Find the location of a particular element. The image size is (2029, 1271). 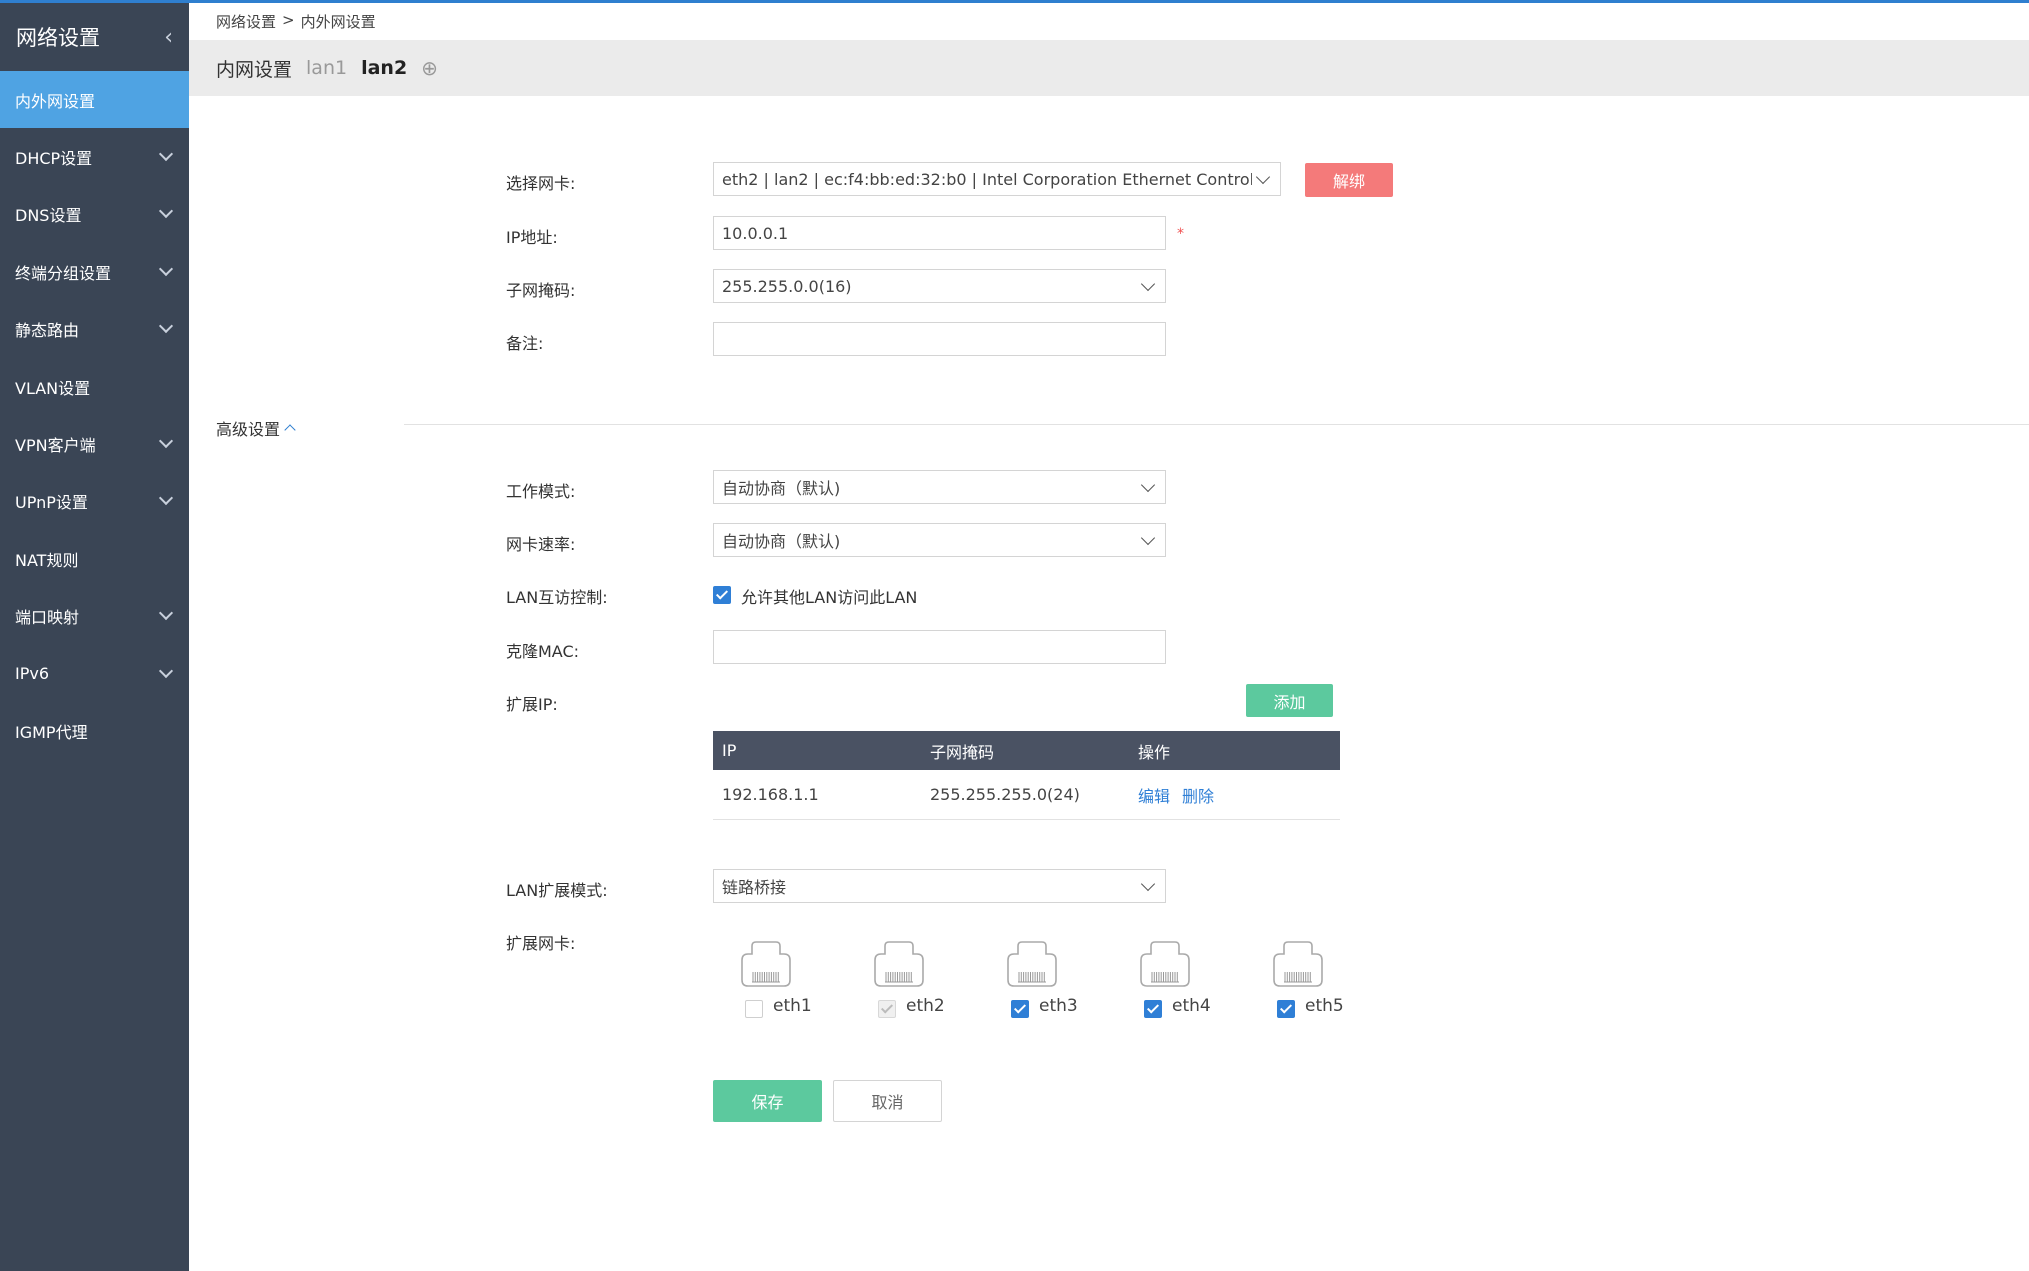

cell-ip: 192.168.1.1 is located at coordinates (770, 794).